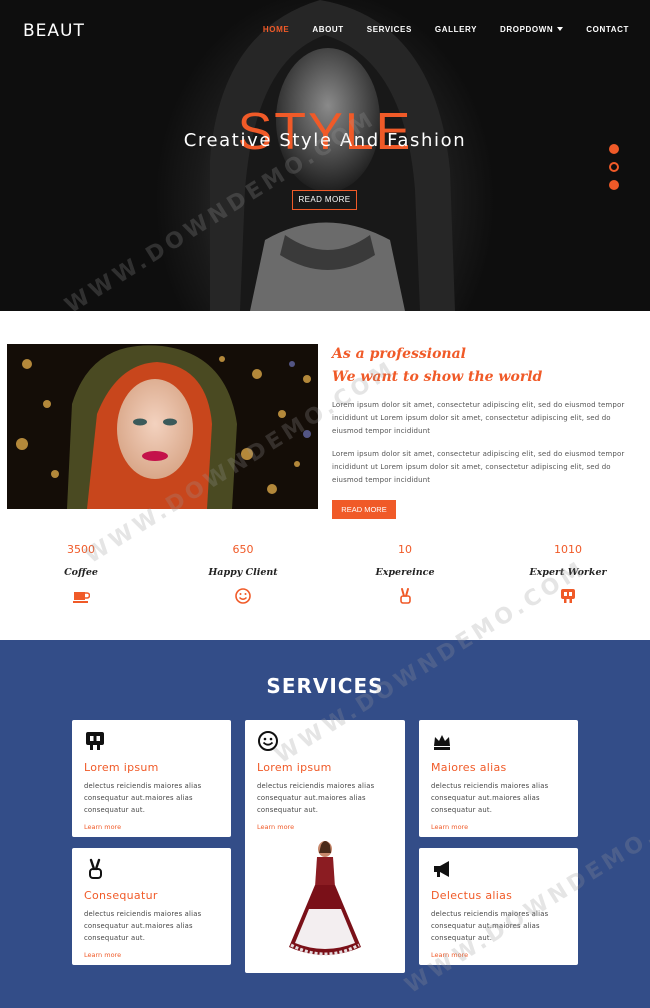 Image resolution: width=650 pixels, height=1008 pixels. What do you see at coordinates (325, 686) in the screenshot?
I see `services-title: SERVICES` at bounding box center [325, 686].